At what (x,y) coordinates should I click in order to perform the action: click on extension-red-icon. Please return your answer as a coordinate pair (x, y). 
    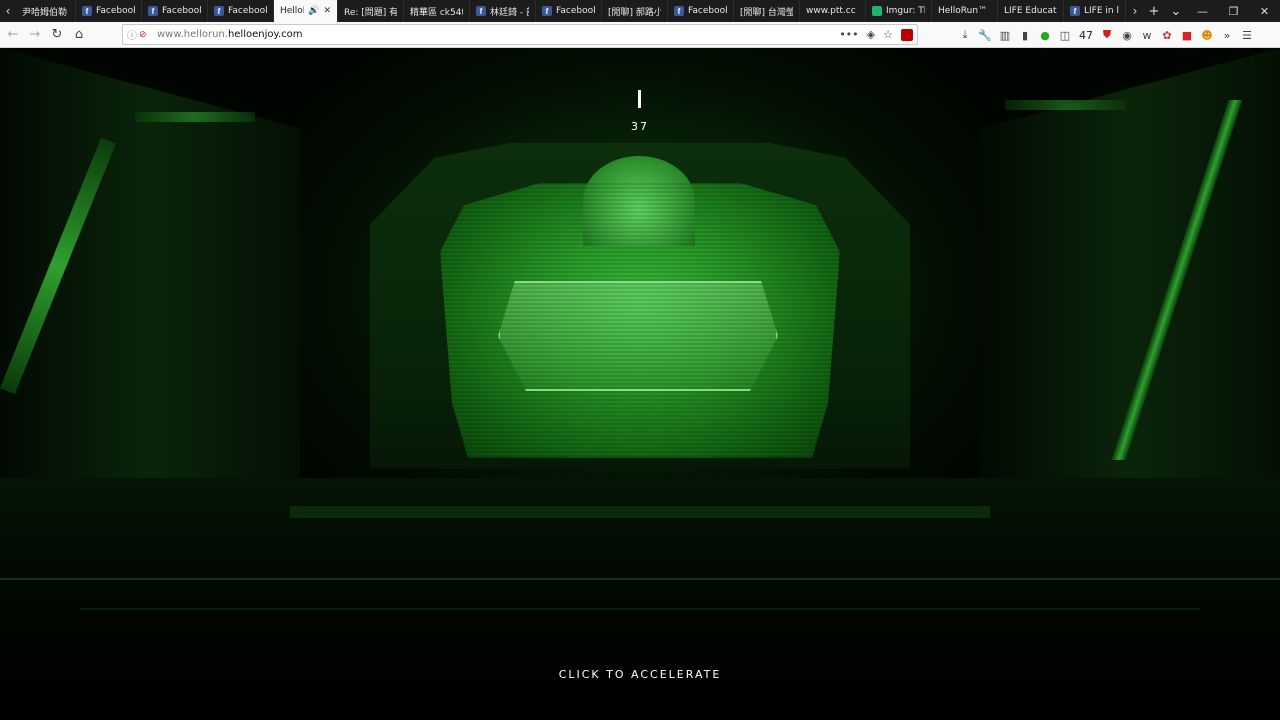
    Looking at the image, I should click on (907, 34).